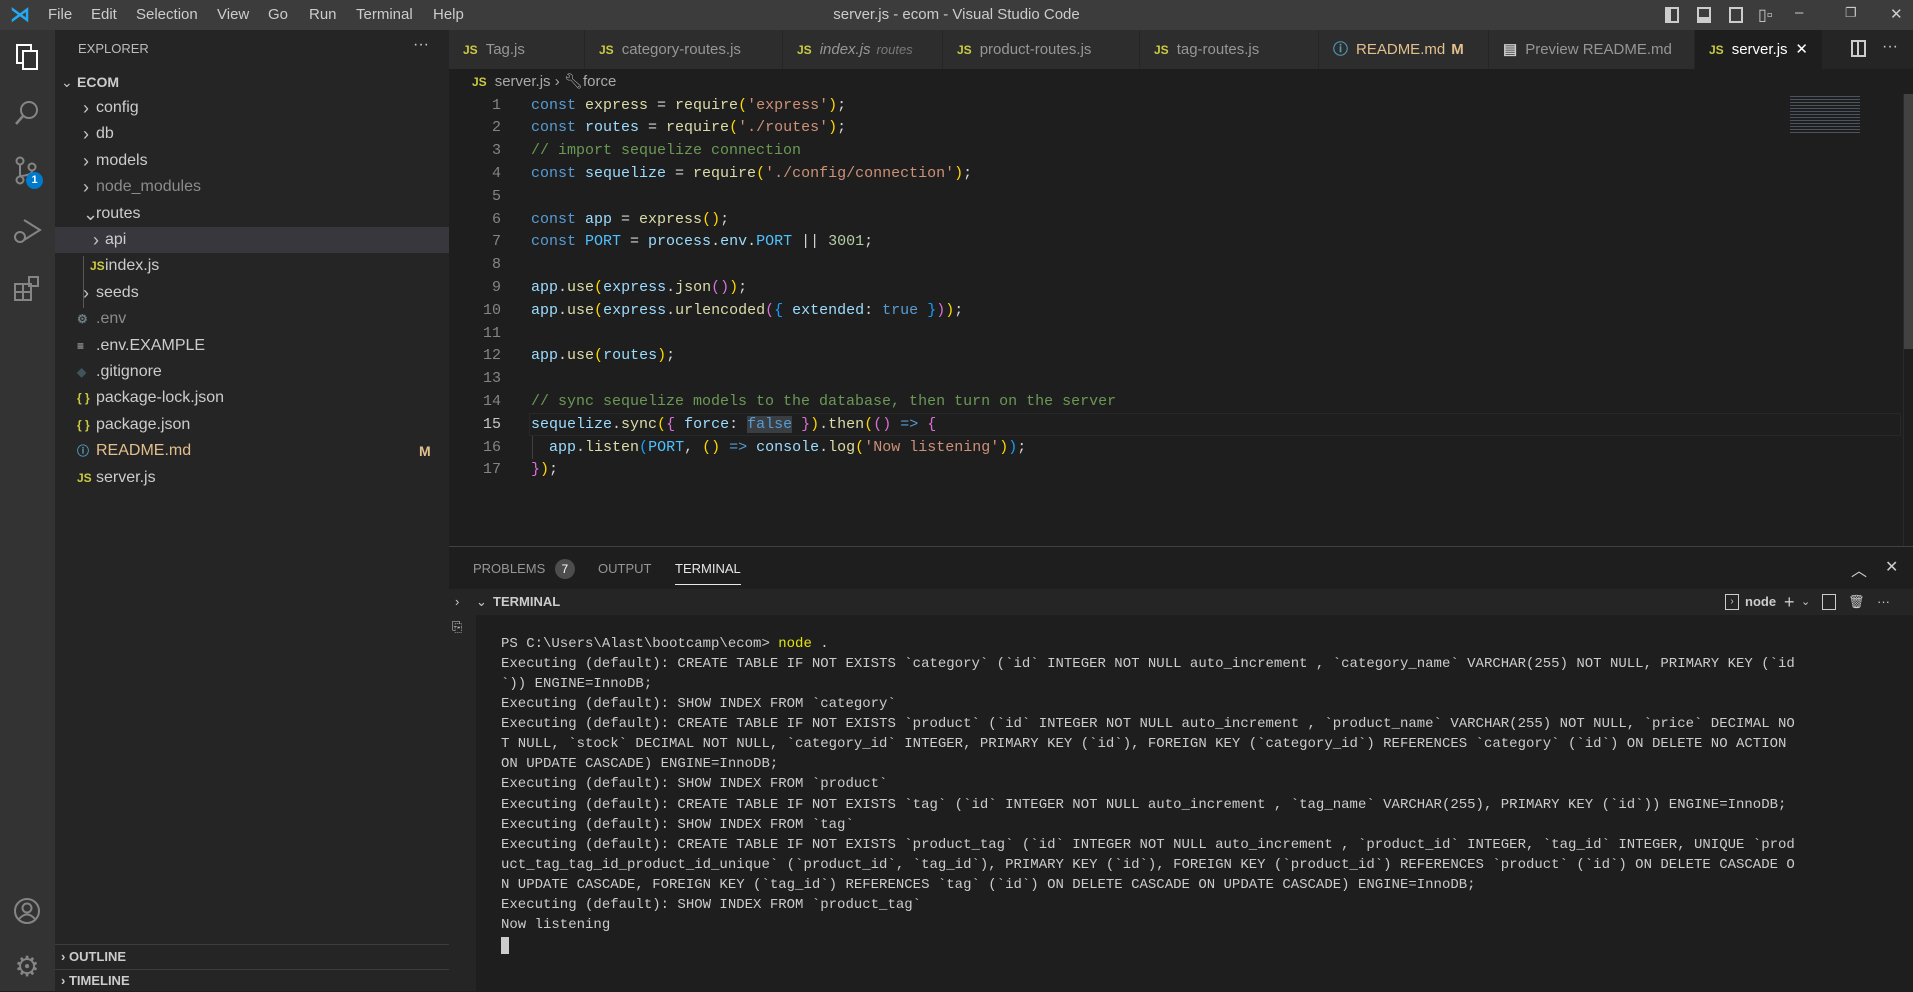  What do you see at coordinates (1829, 602) in the screenshot?
I see `split-terminal-icon` at bounding box center [1829, 602].